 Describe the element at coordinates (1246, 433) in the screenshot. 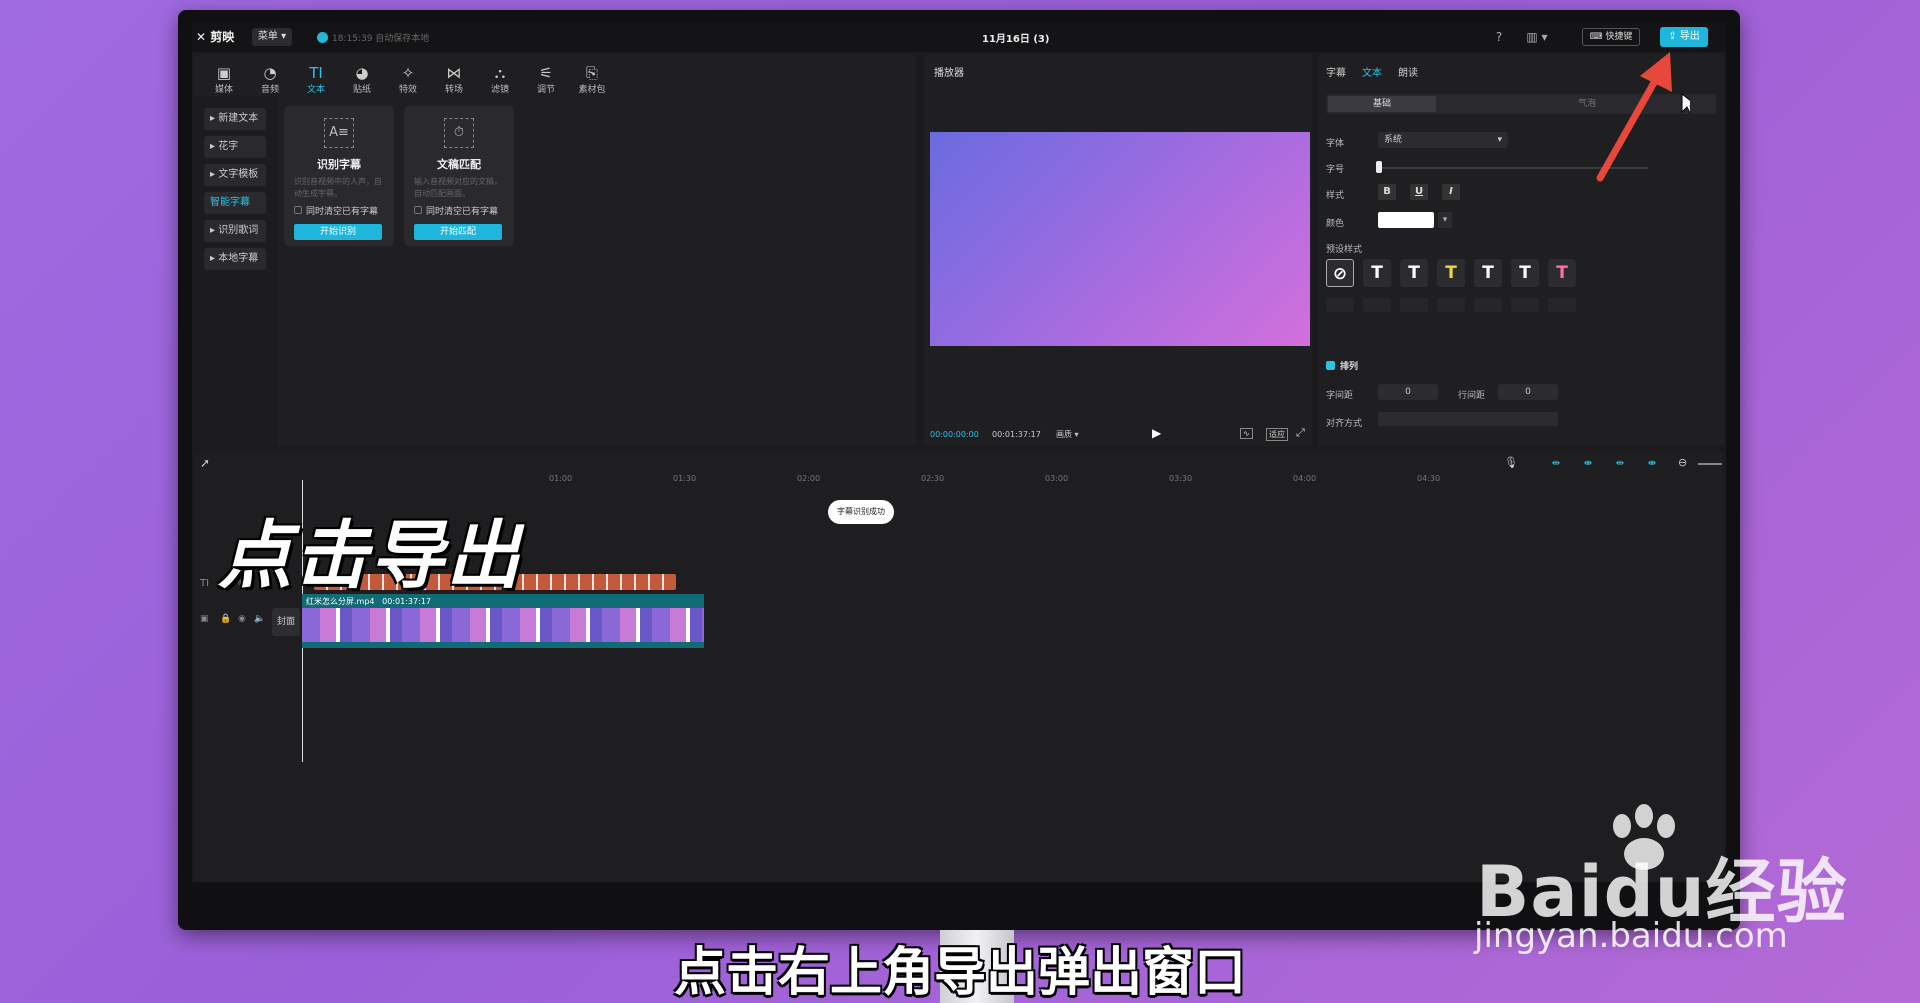

I see `waveform-icon: ∿` at that location.